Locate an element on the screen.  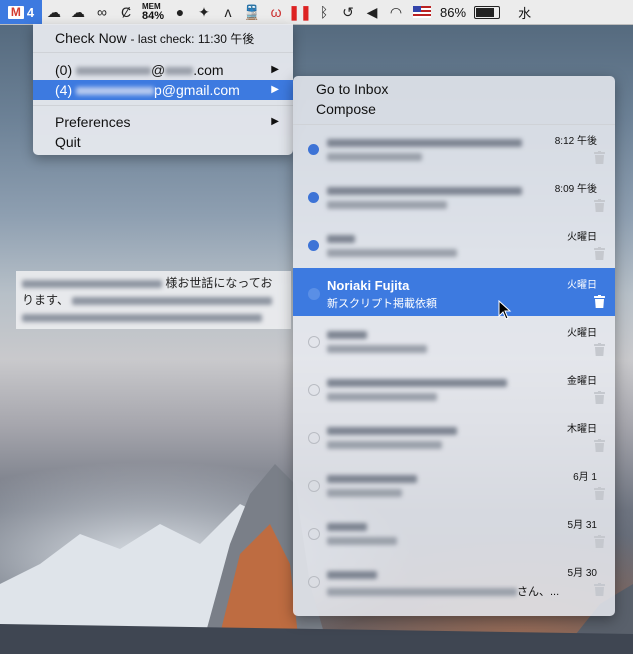
omega-icon: ω is located at coordinates (276, 12).